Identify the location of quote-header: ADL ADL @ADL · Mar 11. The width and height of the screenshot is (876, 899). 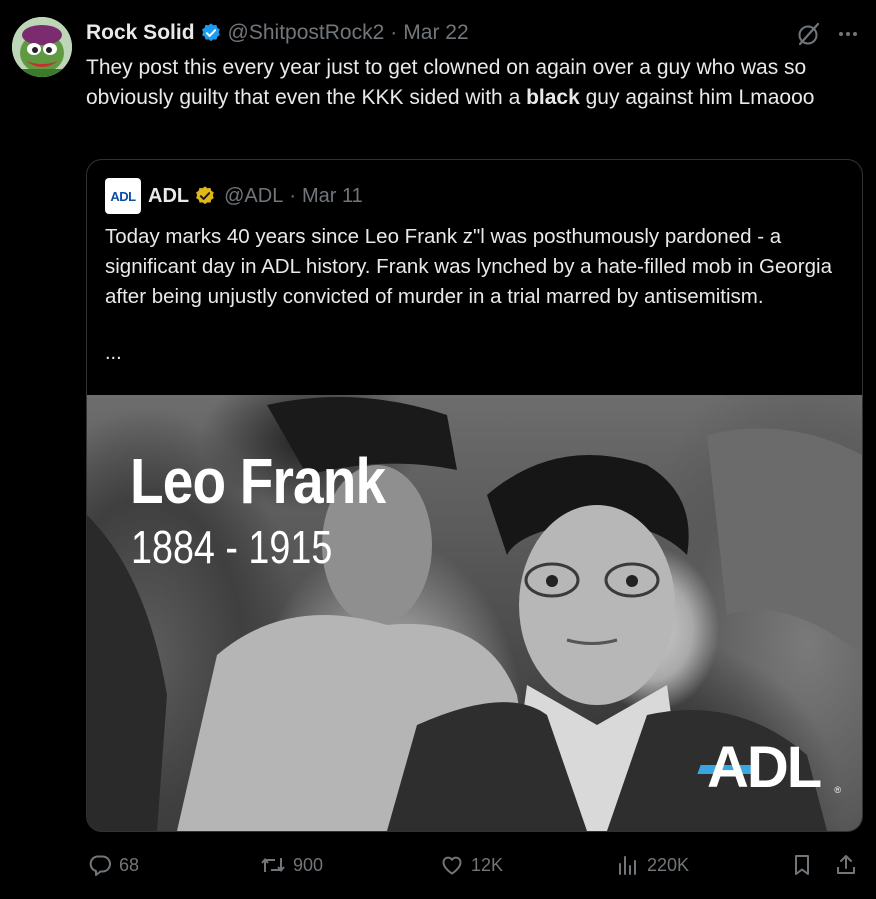
(234, 196).